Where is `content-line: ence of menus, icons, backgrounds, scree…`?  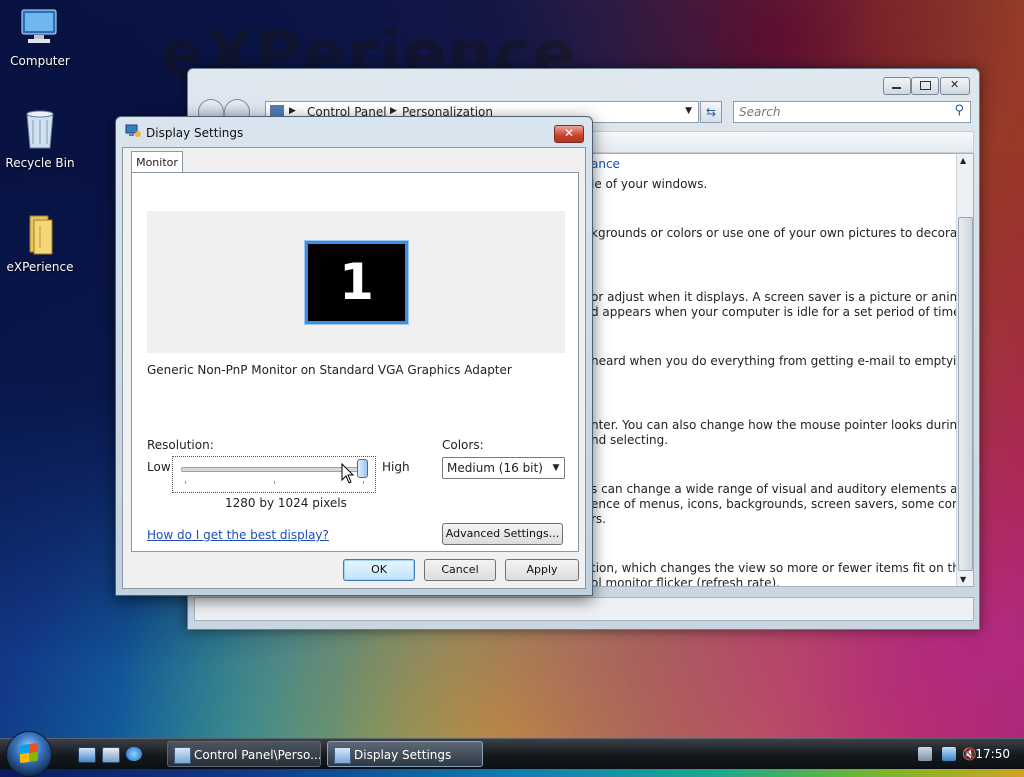
content-line: ence of menus, icons, backgrounds, scree… is located at coordinates (782, 504).